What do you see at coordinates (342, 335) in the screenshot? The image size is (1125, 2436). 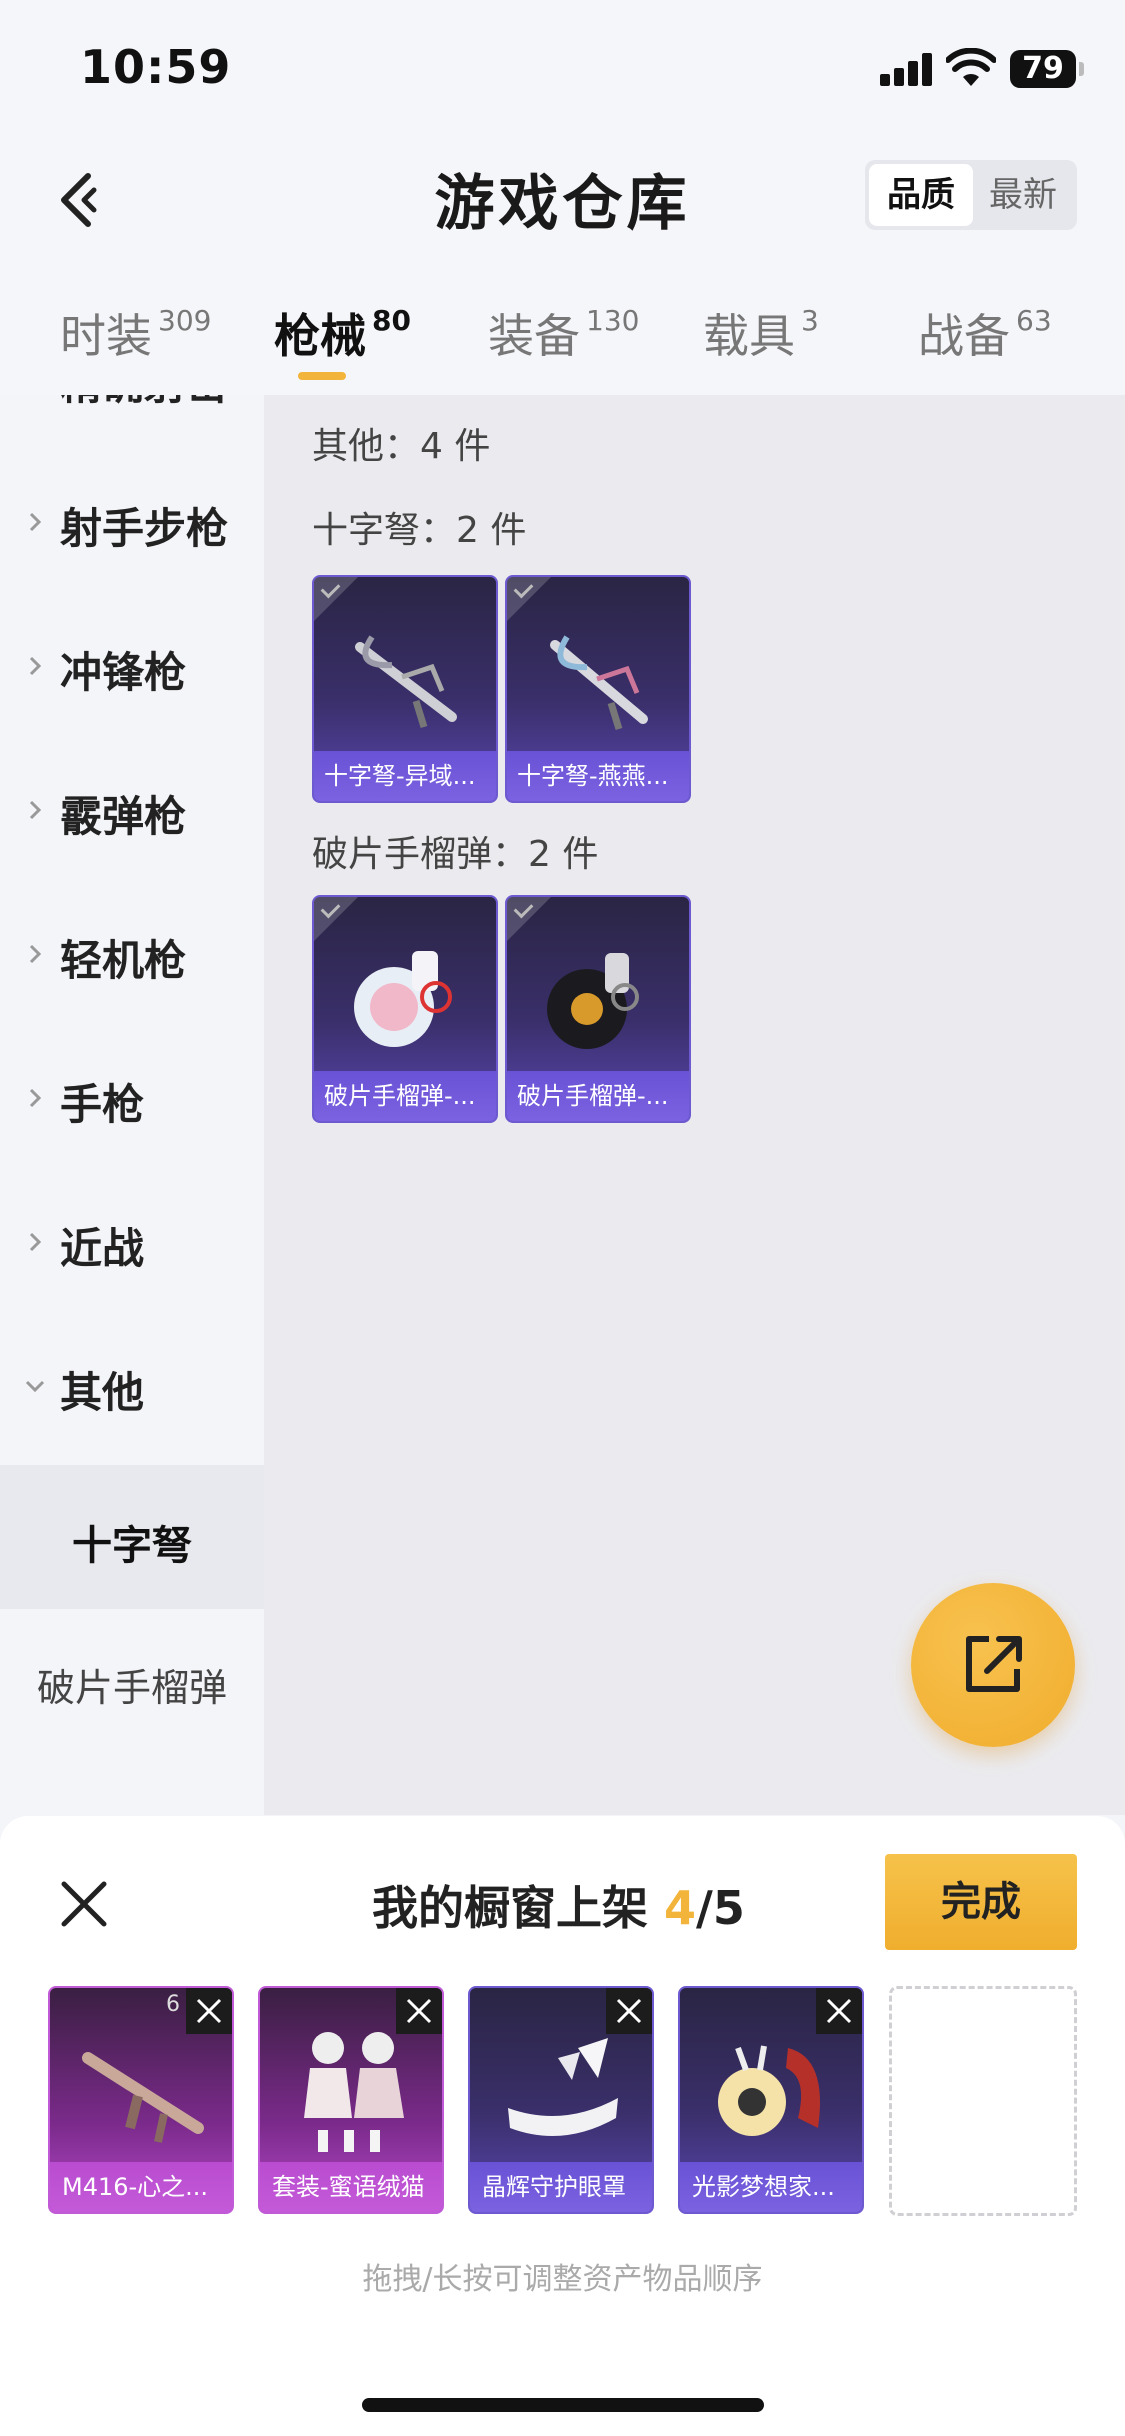 I see `tab-guns: 枪械 80` at bounding box center [342, 335].